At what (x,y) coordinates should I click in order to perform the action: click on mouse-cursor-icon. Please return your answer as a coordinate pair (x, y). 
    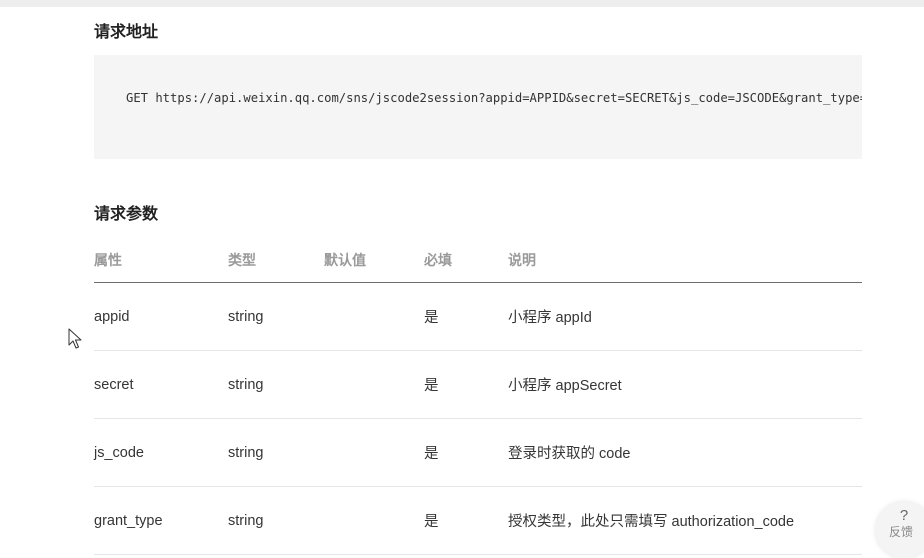
    Looking at the image, I should click on (75, 338).